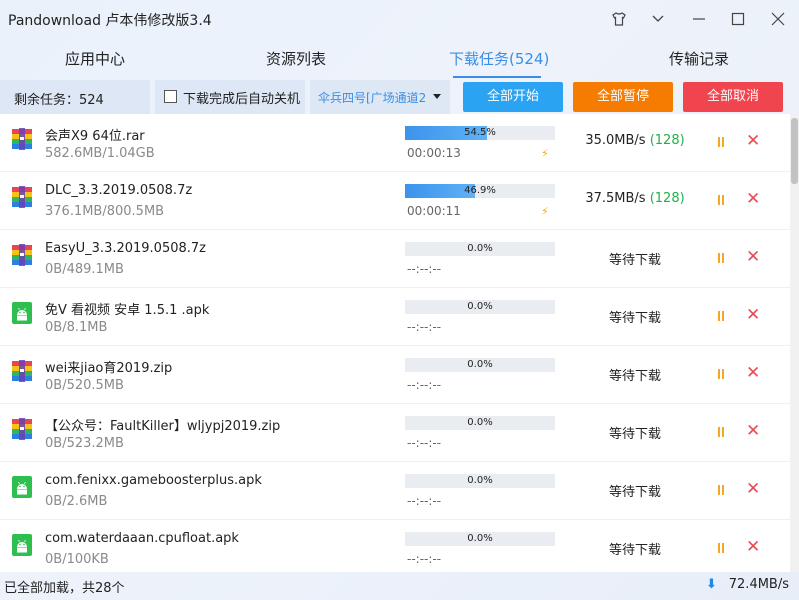 The image size is (799, 600). What do you see at coordinates (142, 538) in the screenshot?
I see `file-name: com.waterdaaan.cpufloat.apk` at bounding box center [142, 538].